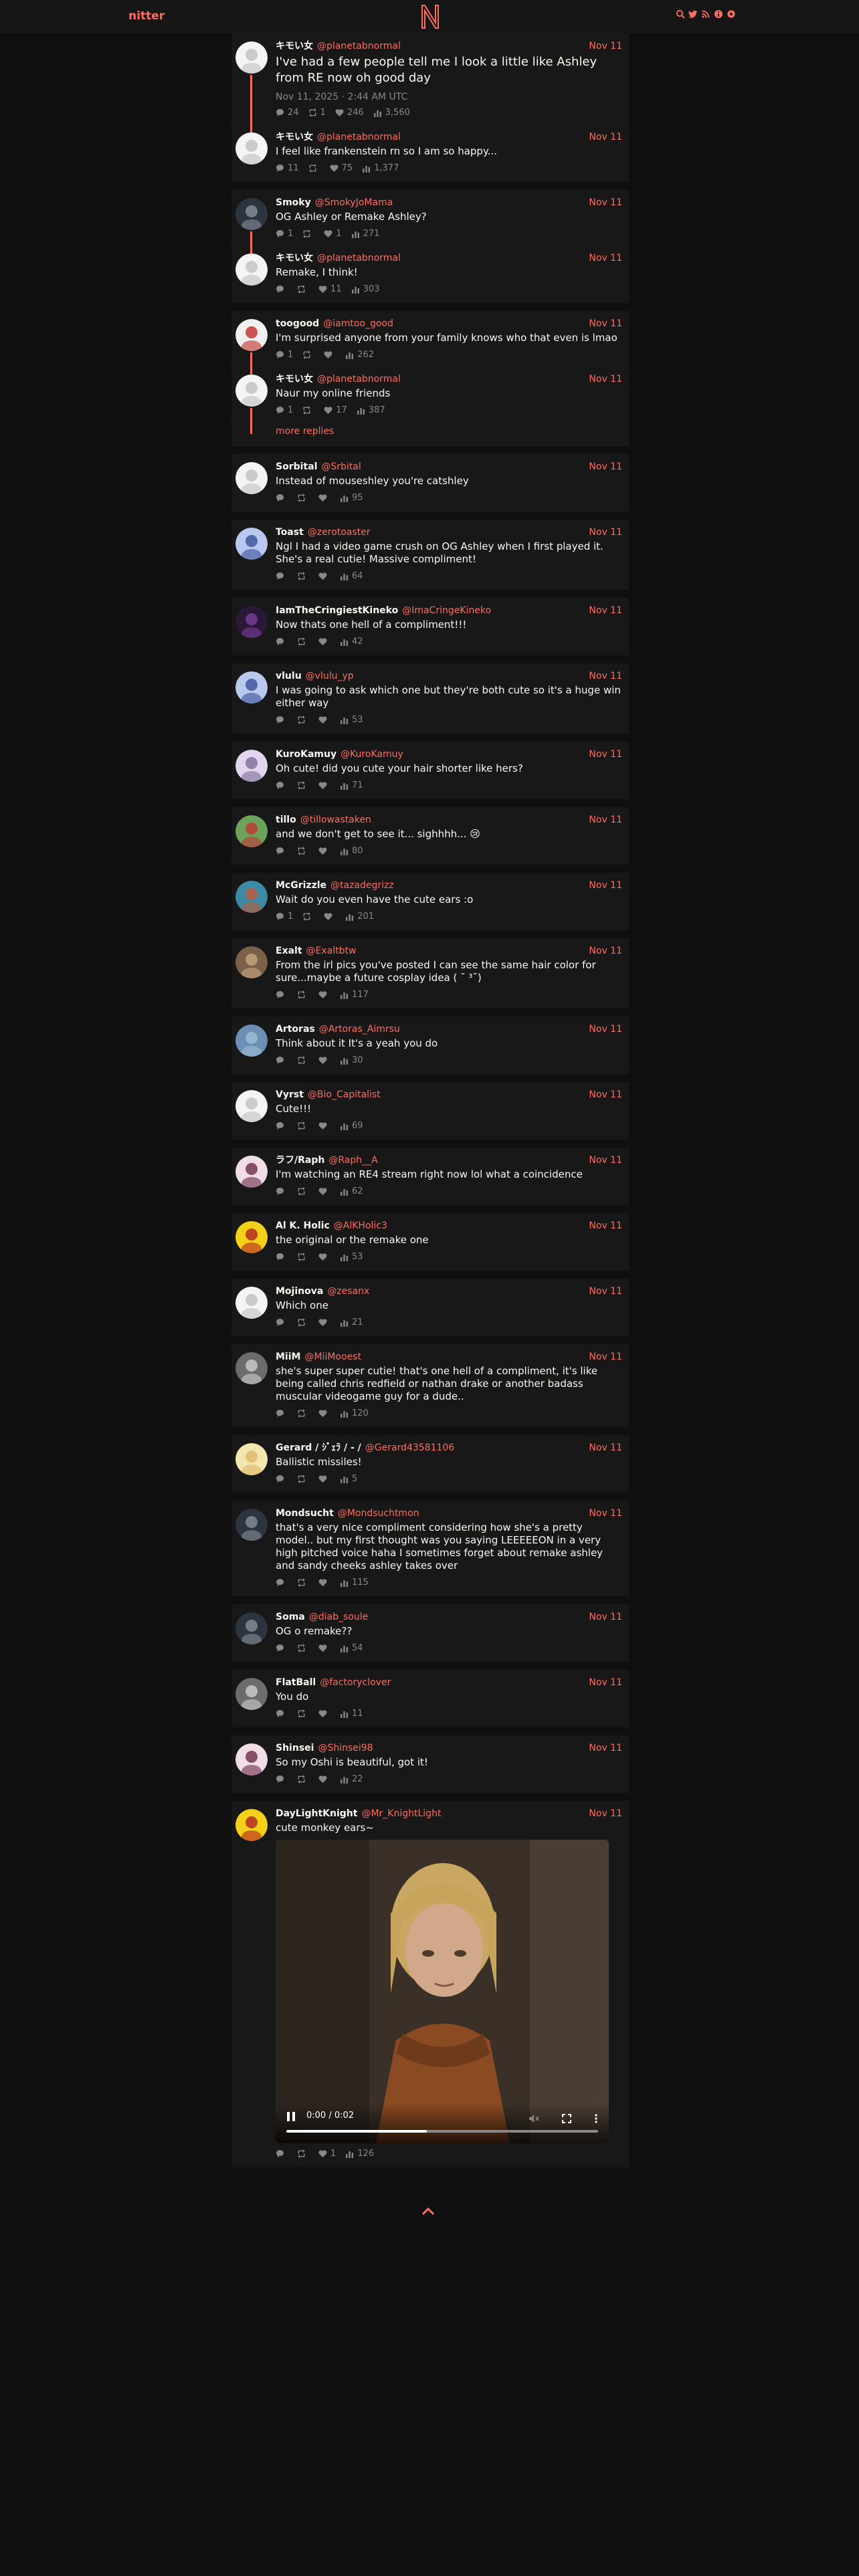  Describe the element at coordinates (318, 1448) in the screenshot. I see `fullname-link: Gerard / ｼﾞｪﾗ / - /` at that location.